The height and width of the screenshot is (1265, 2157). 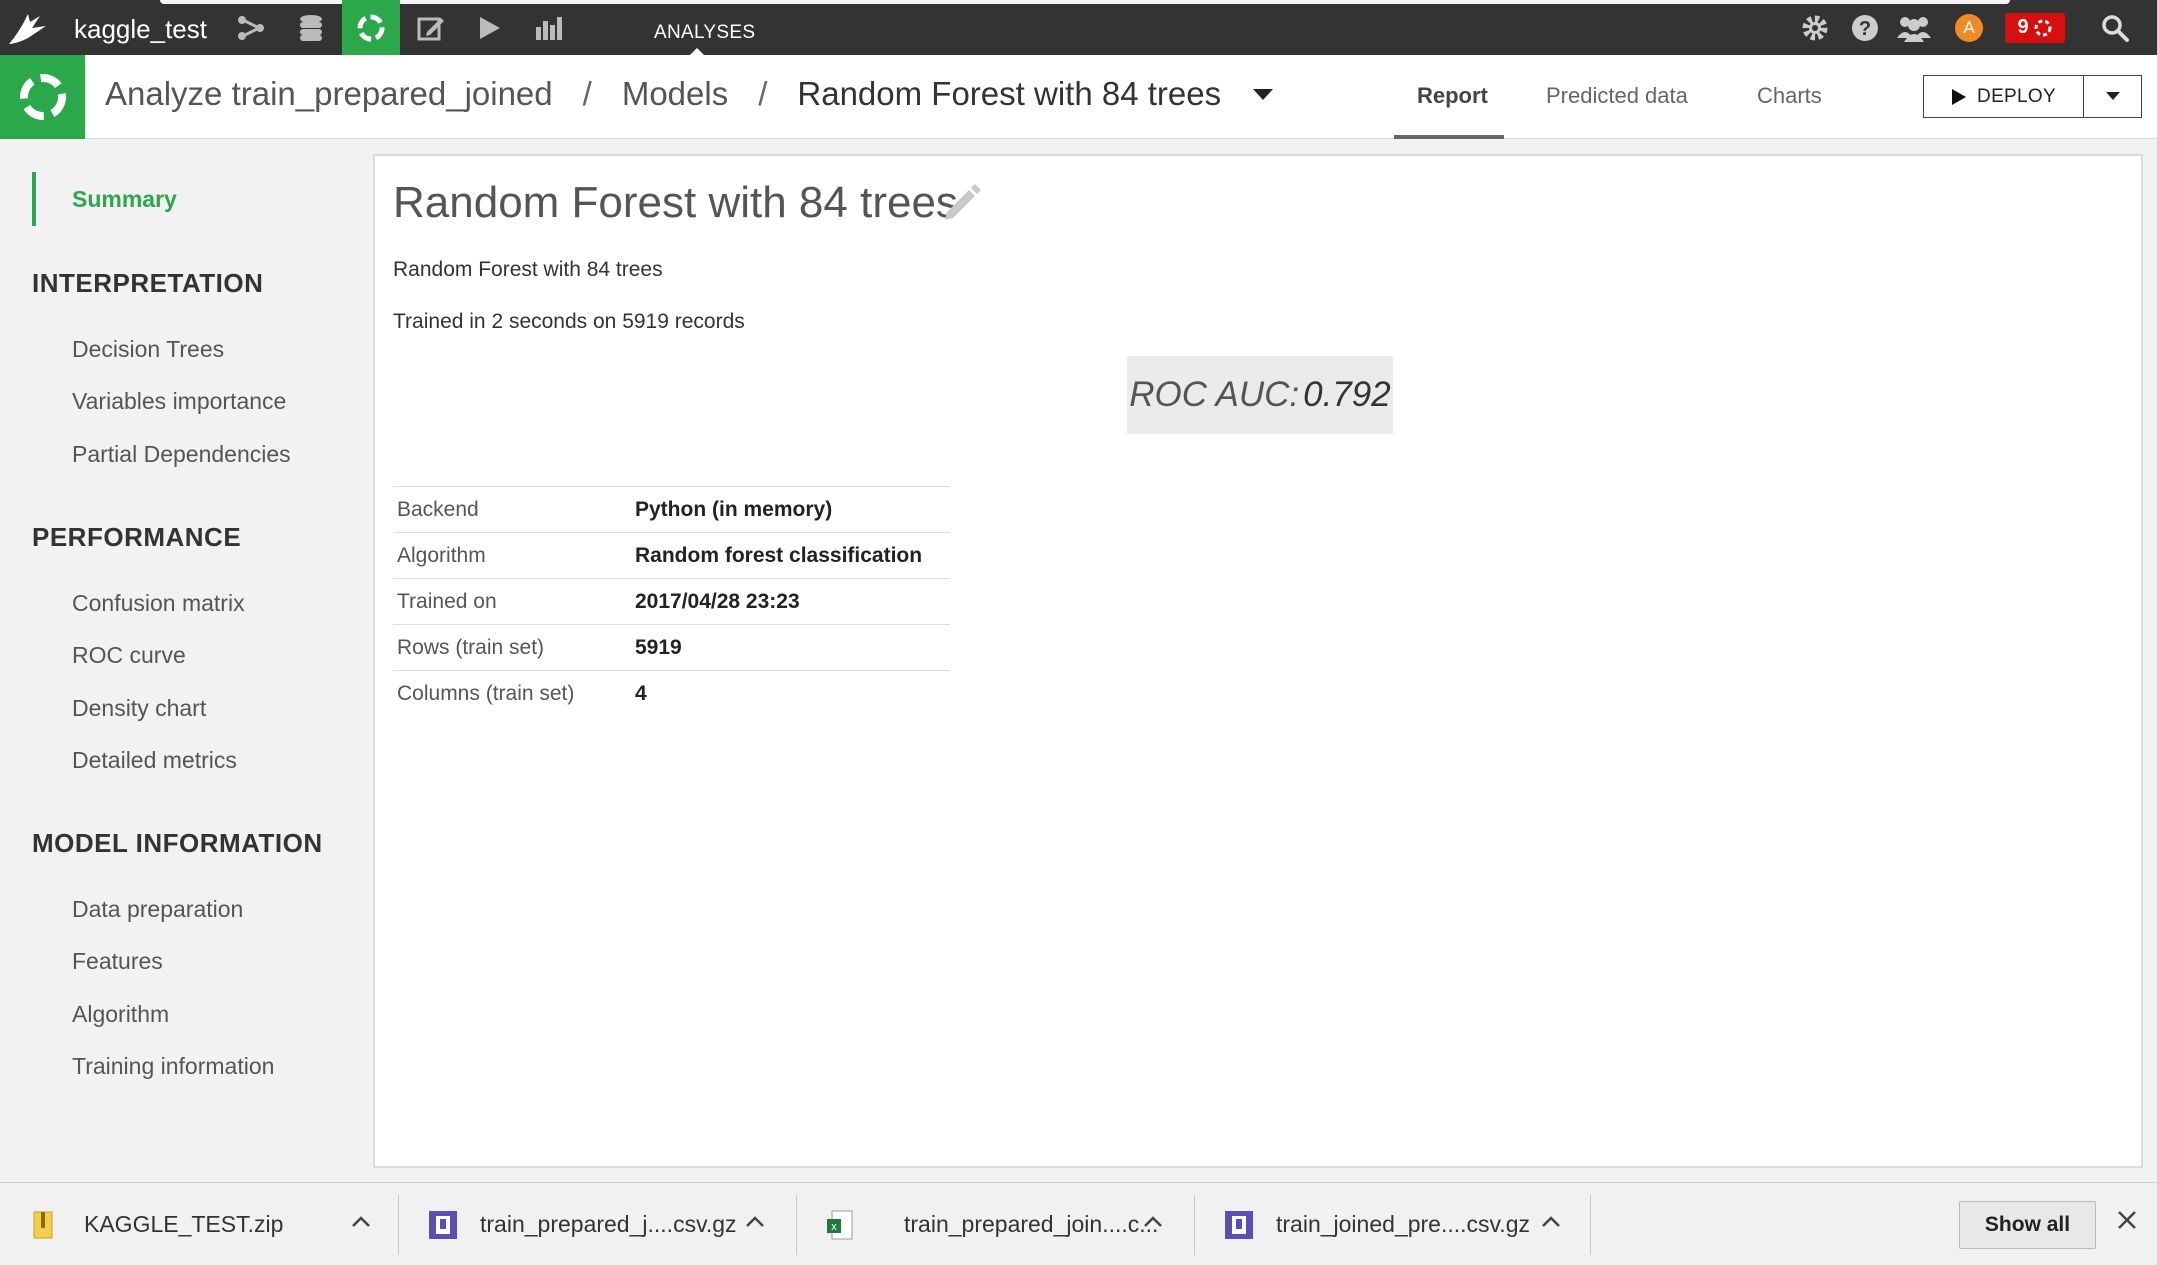 What do you see at coordinates (1969, 27) in the screenshot?
I see `user-avatar: A` at bounding box center [1969, 27].